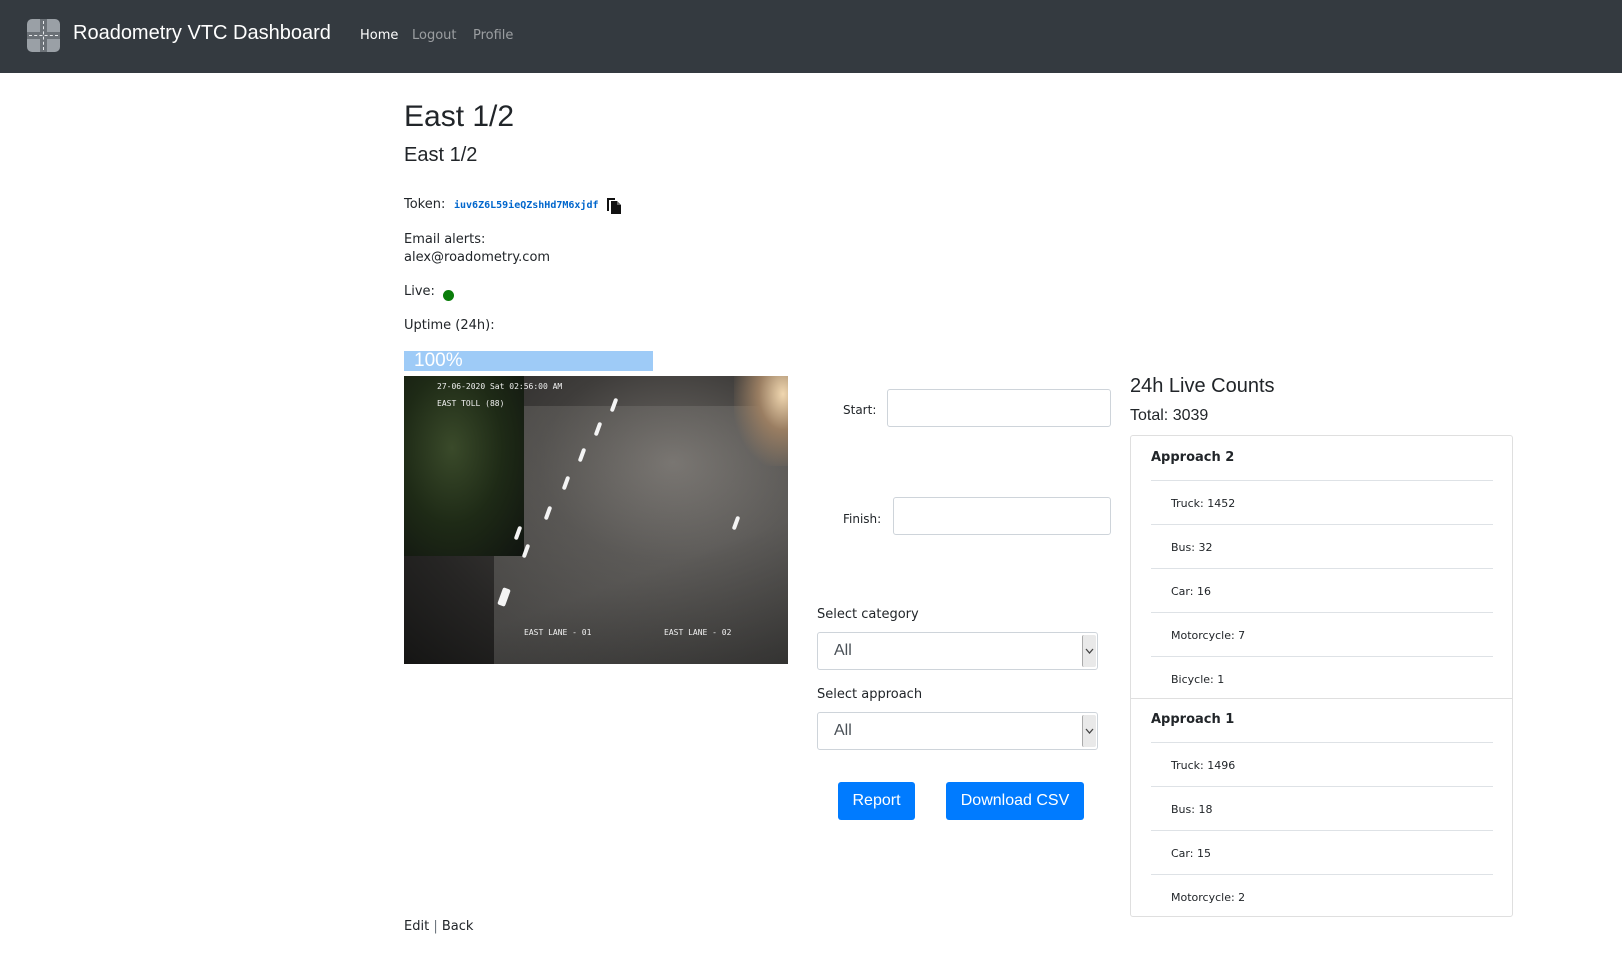 This screenshot has width=1622, height=958. What do you see at coordinates (860, 410) in the screenshot?
I see `start-label: Start:` at bounding box center [860, 410].